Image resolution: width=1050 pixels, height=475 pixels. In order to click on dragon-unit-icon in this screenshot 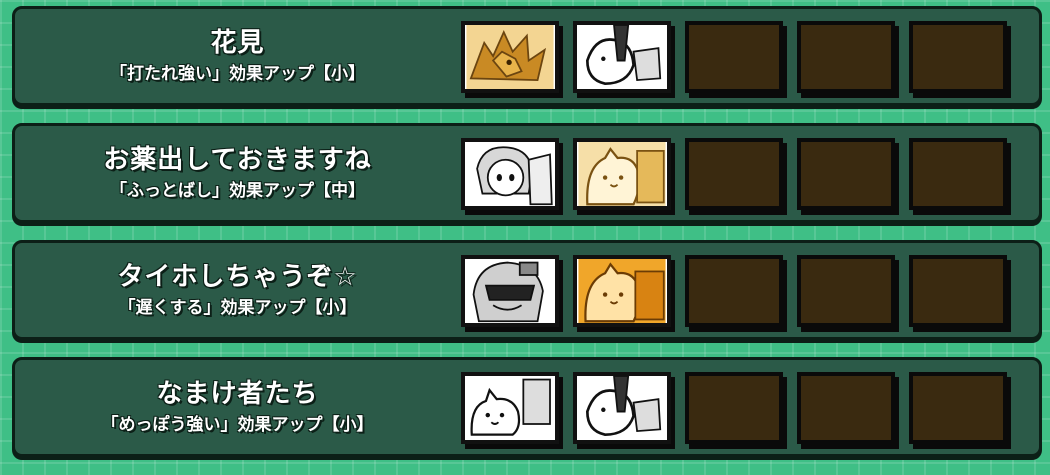, I will do `click(510, 57)`.